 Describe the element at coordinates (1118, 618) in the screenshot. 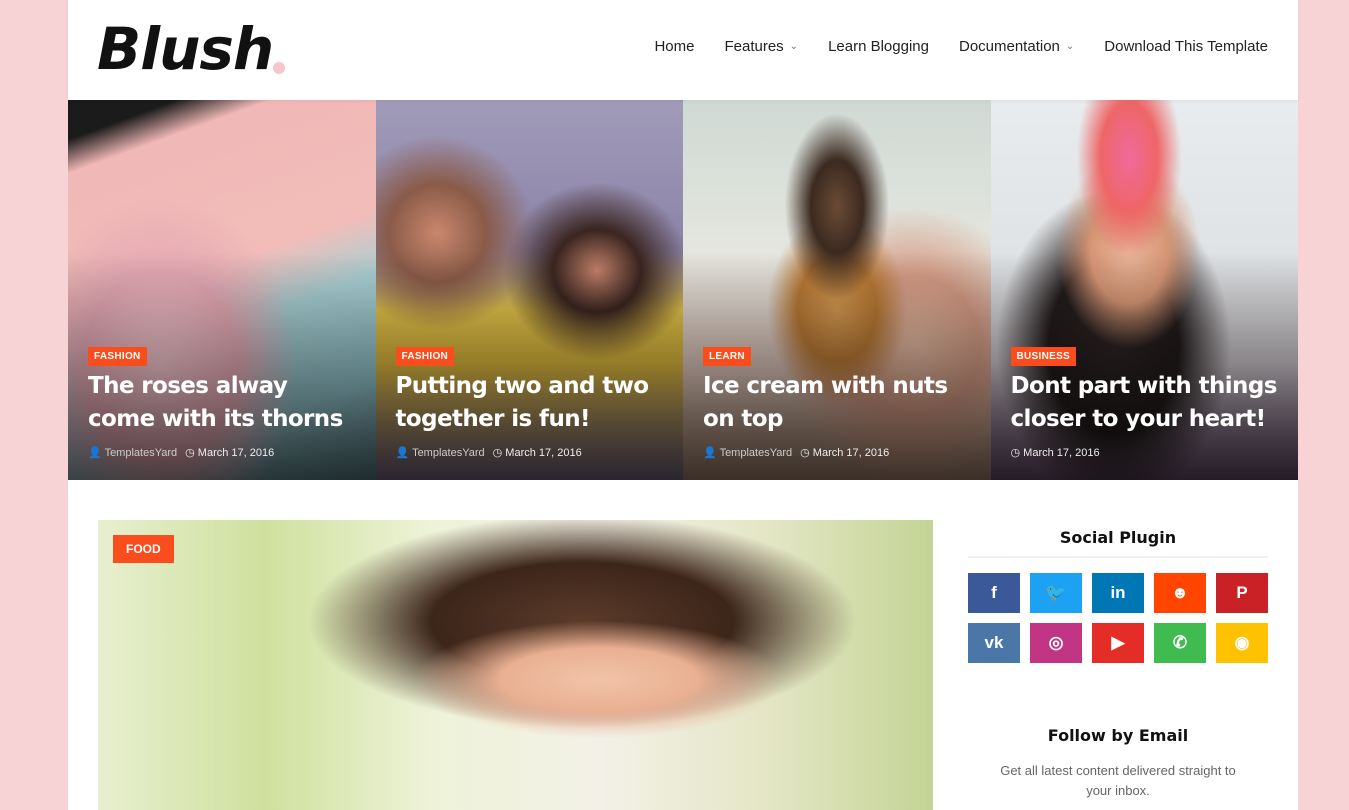

I see `social-icons-grid: f 🐦 in ☻ P vk ◎ ▶ ✆ ◉` at that location.